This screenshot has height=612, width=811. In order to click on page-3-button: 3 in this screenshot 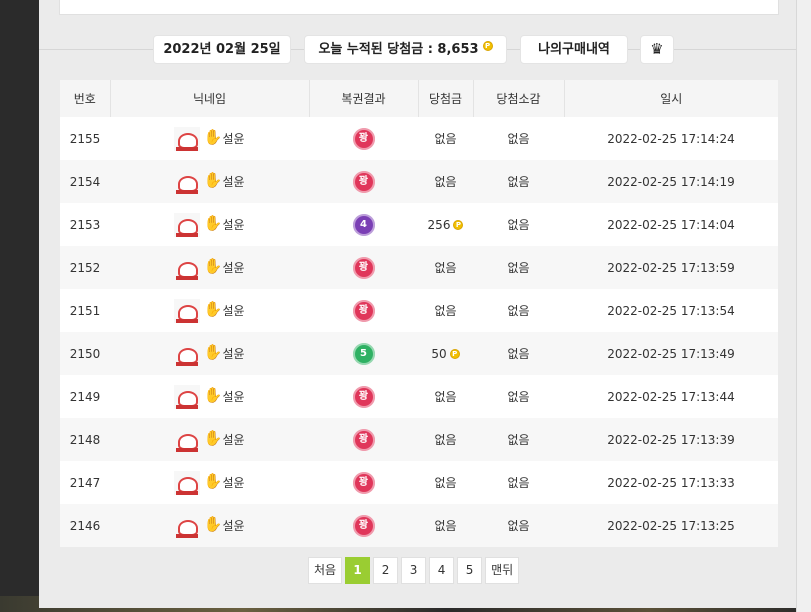, I will do `click(414, 570)`.